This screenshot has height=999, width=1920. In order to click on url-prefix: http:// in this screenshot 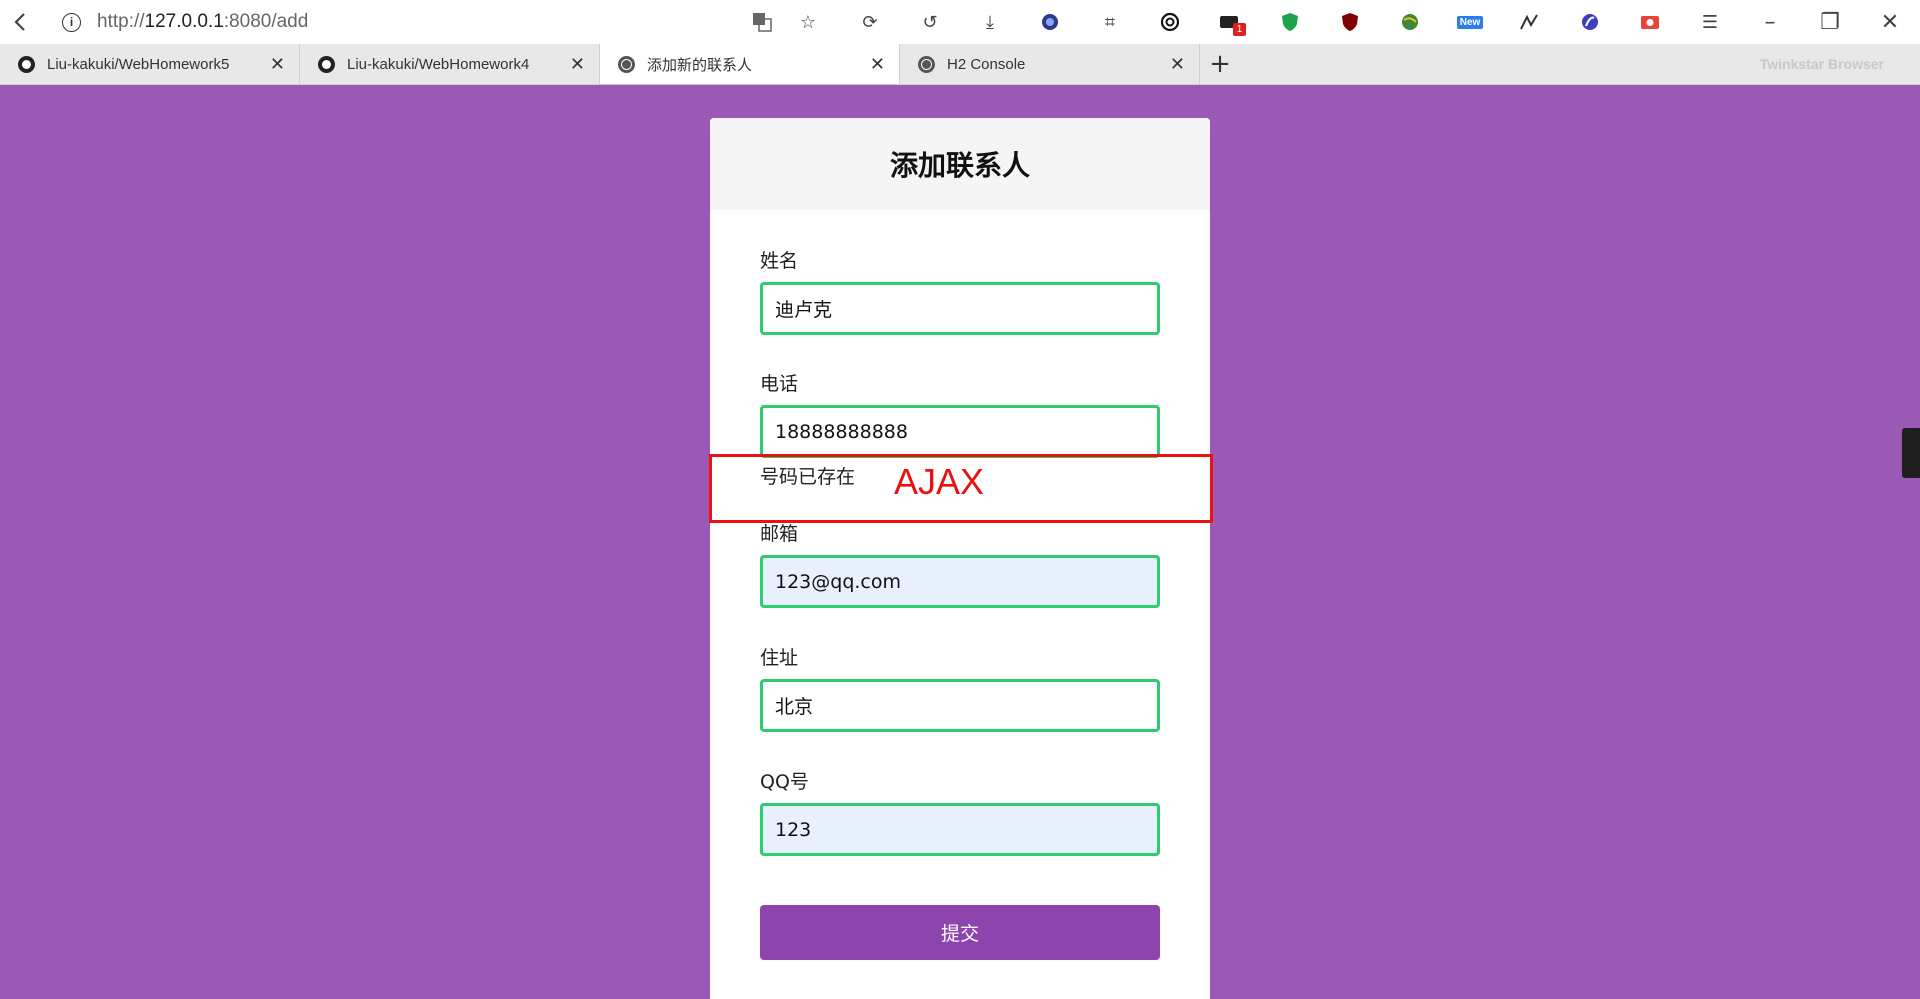, I will do `click(121, 21)`.